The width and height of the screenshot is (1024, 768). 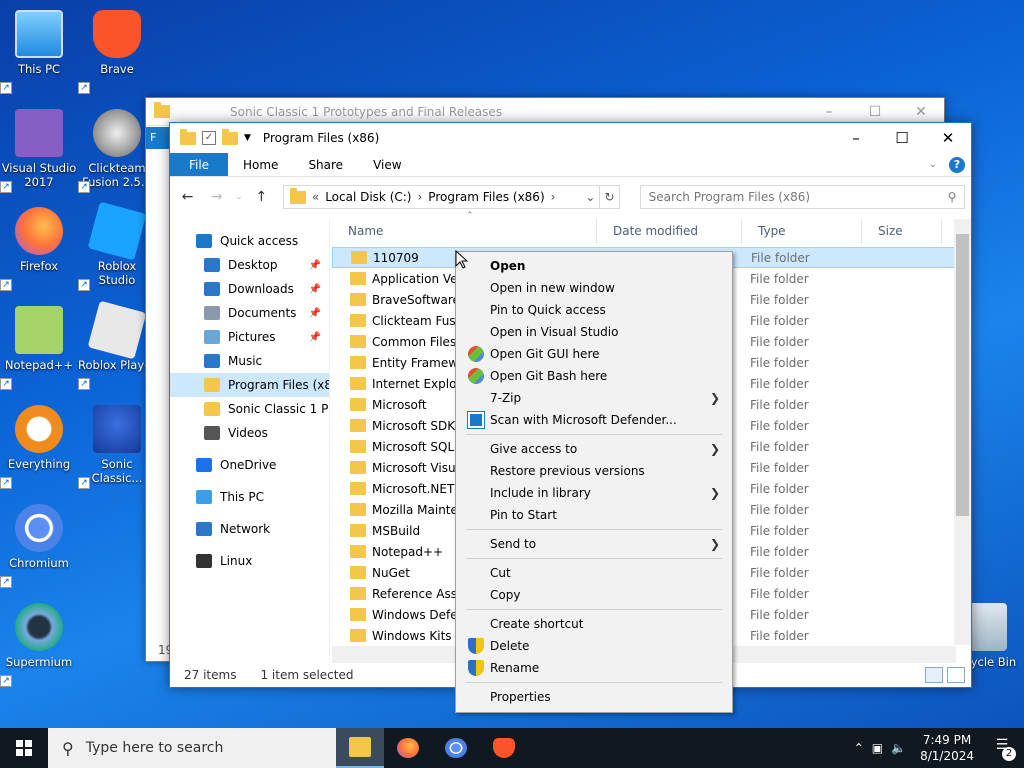 I want to click on search-box: Search Program Files (x86) ⚲, so click(x=802, y=197).